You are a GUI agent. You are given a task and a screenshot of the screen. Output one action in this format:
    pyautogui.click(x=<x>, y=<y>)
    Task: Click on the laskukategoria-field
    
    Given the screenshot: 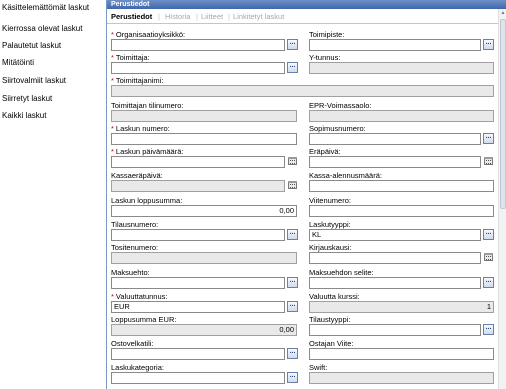 What is the action you would take?
    pyautogui.click(x=198, y=378)
    